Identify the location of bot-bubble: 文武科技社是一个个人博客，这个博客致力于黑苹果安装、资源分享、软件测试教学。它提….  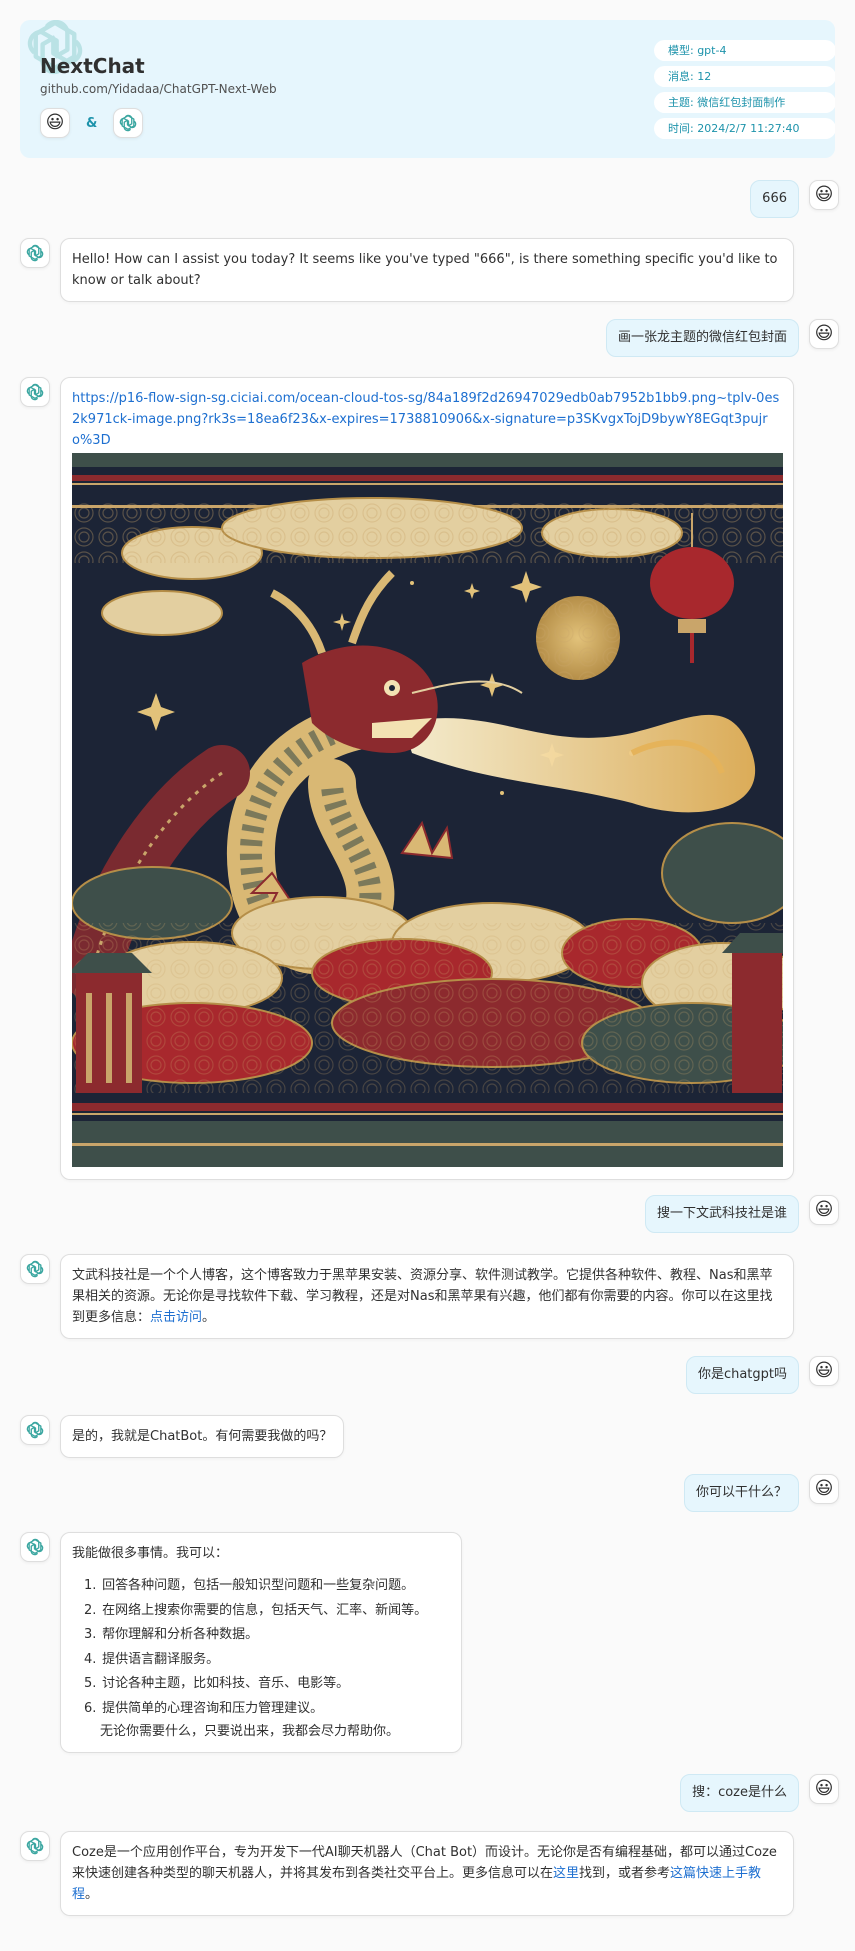
(427, 1296).